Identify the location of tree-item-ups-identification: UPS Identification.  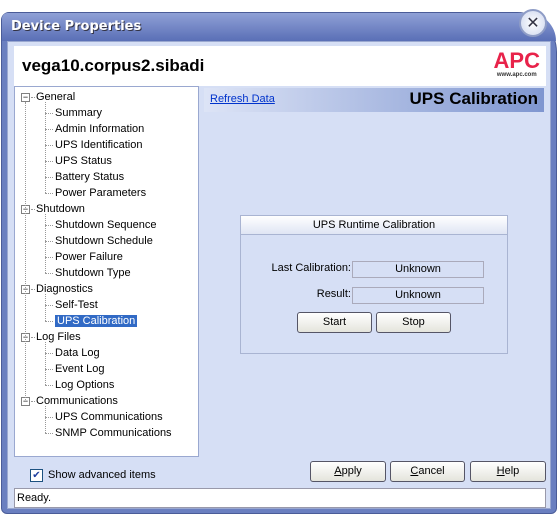
(98, 145).